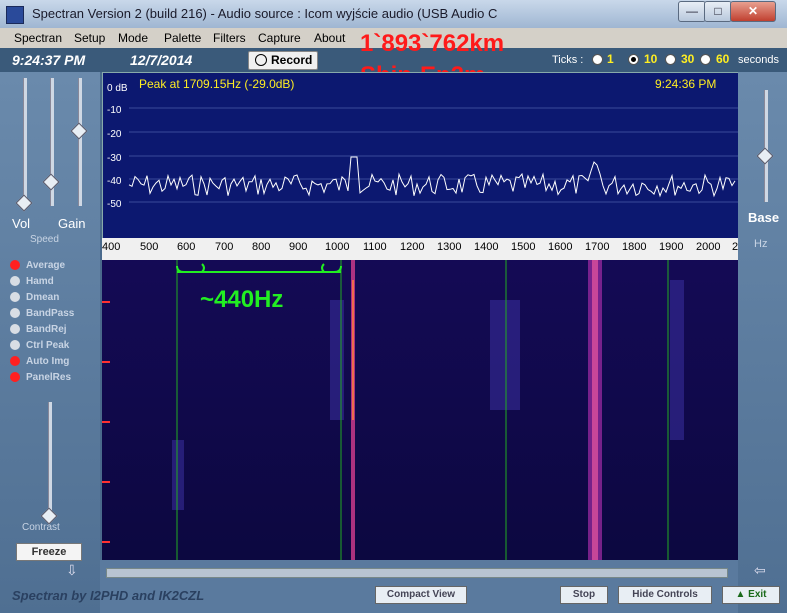 Image resolution: width=787 pixels, height=613 pixels. What do you see at coordinates (761, 244) in the screenshot?
I see `hz-label: Hz` at bounding box center [761, 244].